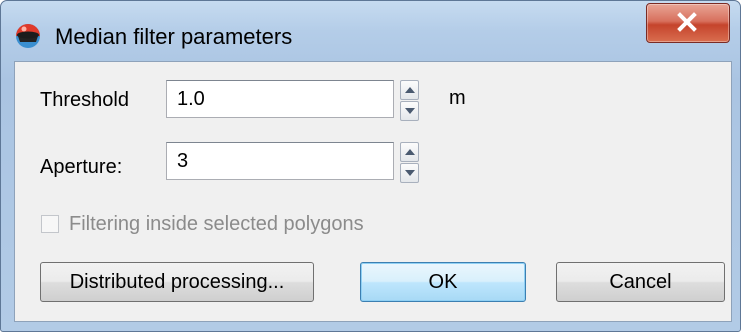  I want to click on threshold-unit: m, so click(457, 98).